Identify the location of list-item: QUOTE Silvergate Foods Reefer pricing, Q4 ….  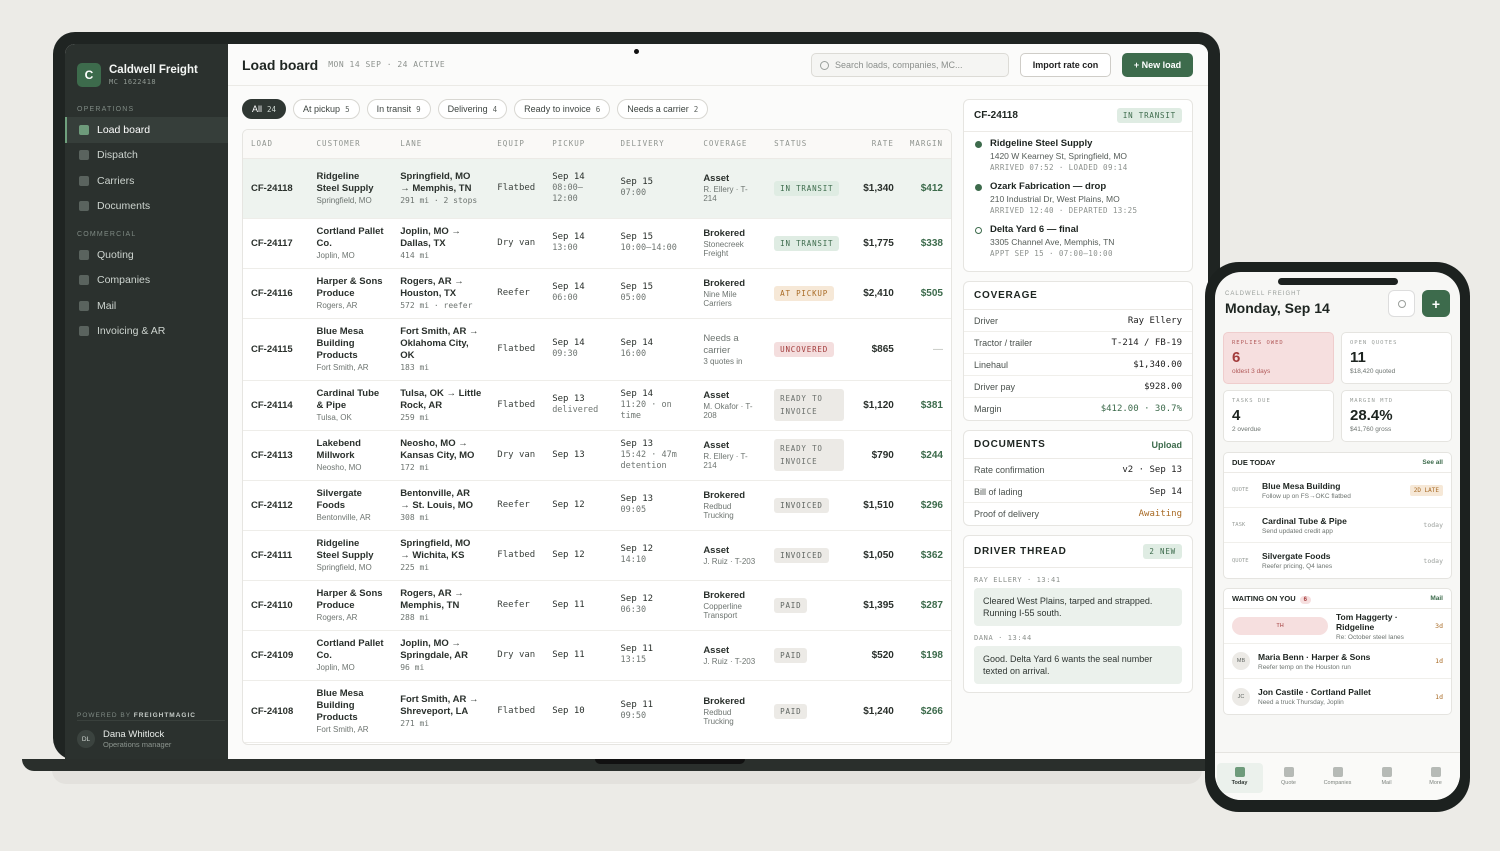
(1337, 560).